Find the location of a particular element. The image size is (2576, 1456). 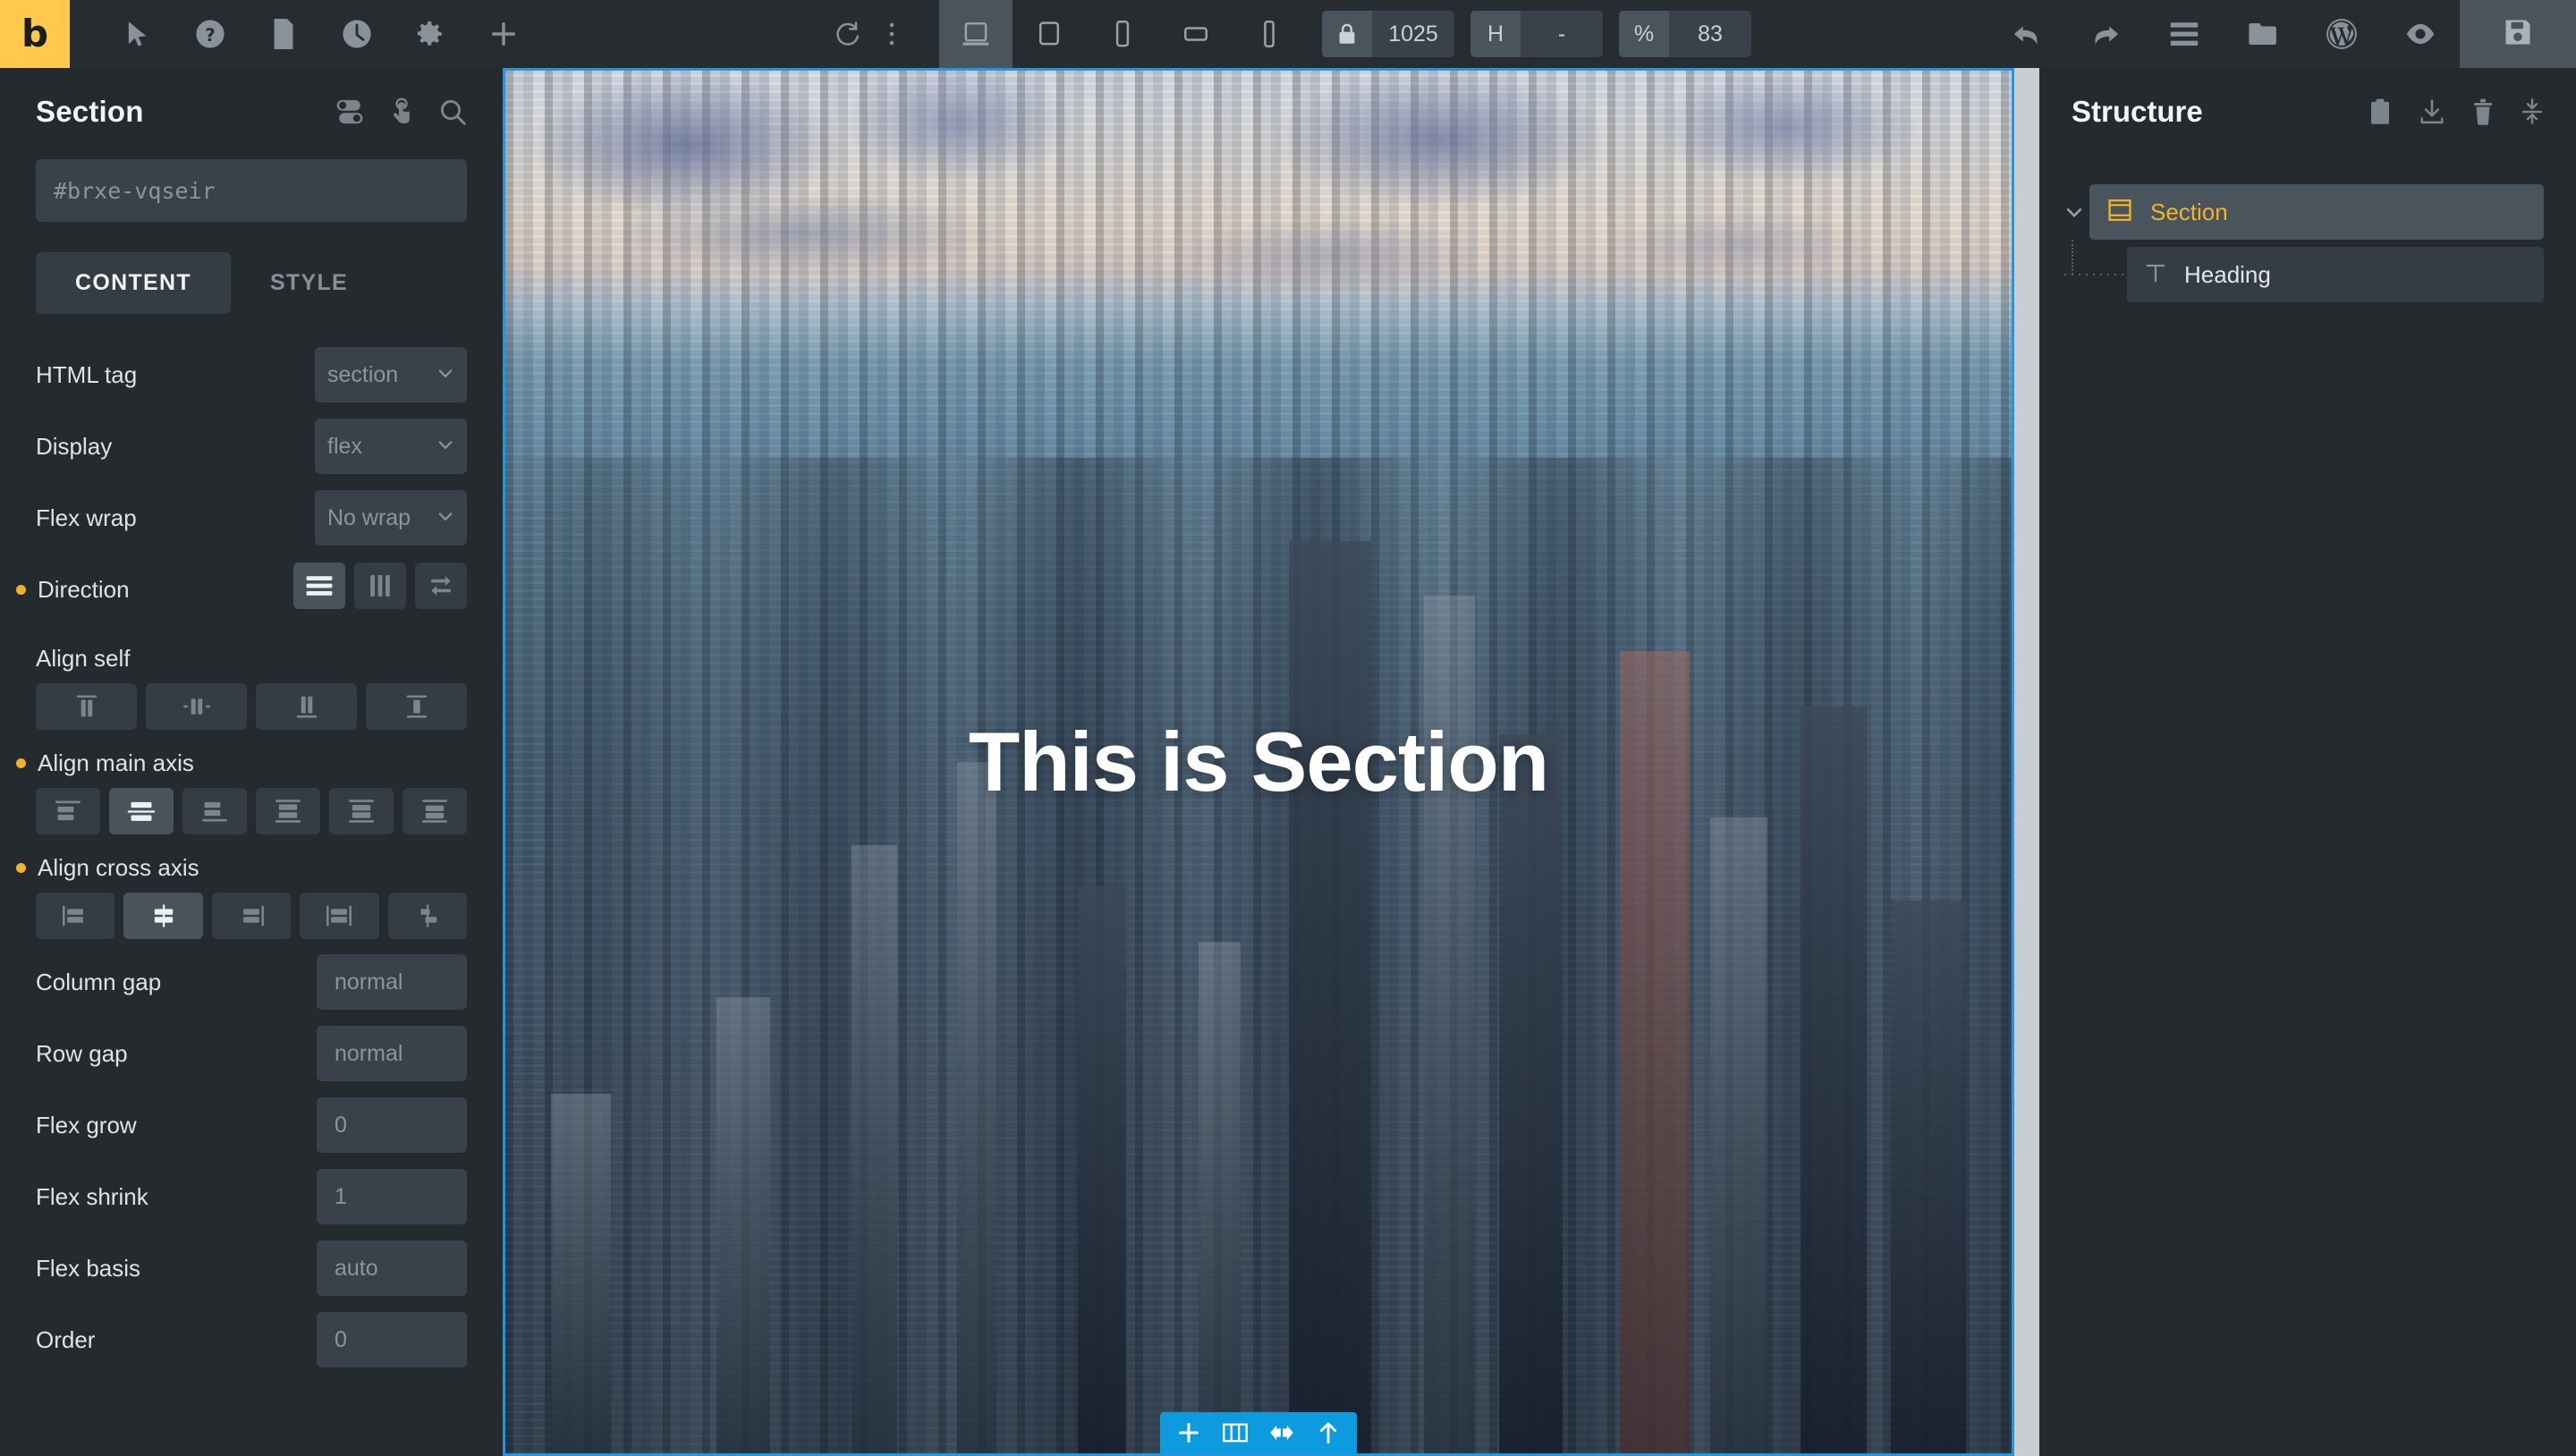

zoom-field: % 83 is located at coordinates (1685, 34).